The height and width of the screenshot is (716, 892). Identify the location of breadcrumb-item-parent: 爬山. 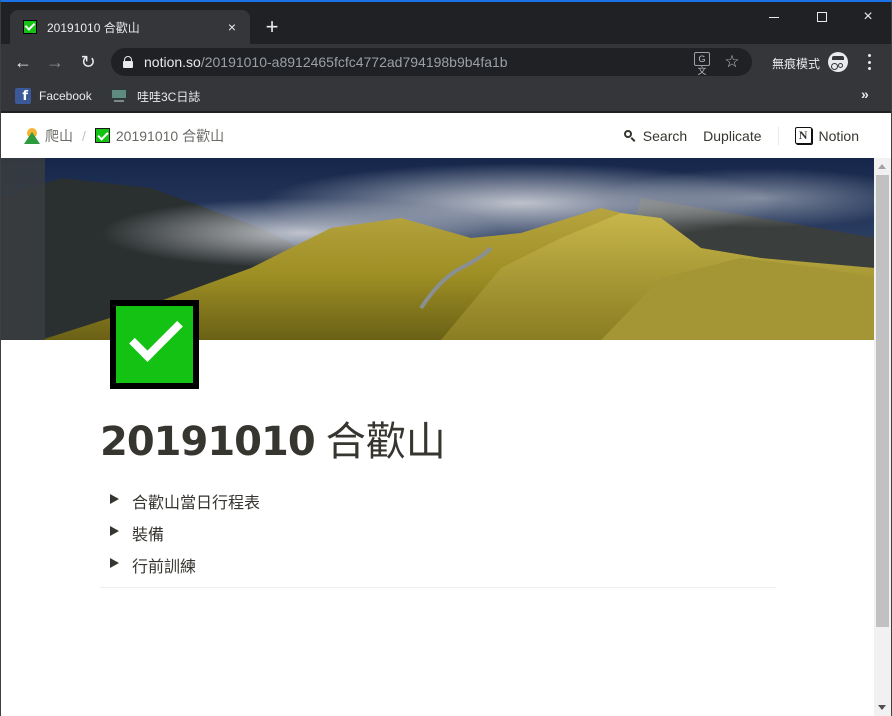
(48, 136).